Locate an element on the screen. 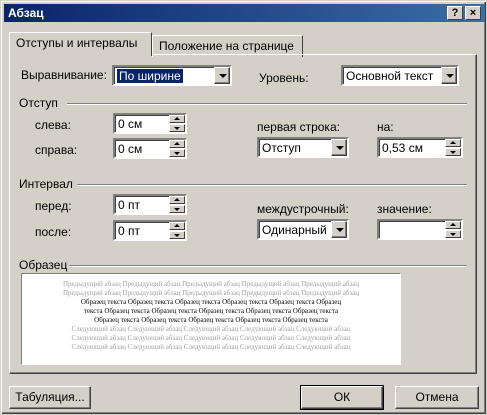 This screenshot has height=415, width=487. alignment-select: По ширине is located at coordinates (172, 75).